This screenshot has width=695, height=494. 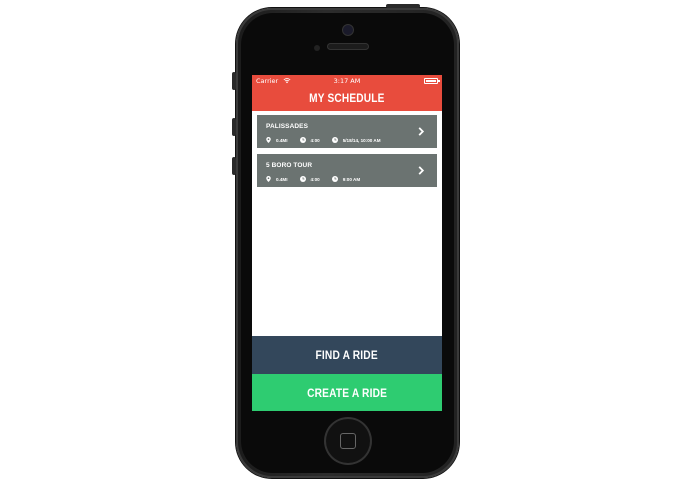 What do you see at coordinates (329, 140) in the screenshot?
I see `ride-meta: 0.4MI 4:00 5/18/14, 10:00 AM` at bounding box center [329, 140].